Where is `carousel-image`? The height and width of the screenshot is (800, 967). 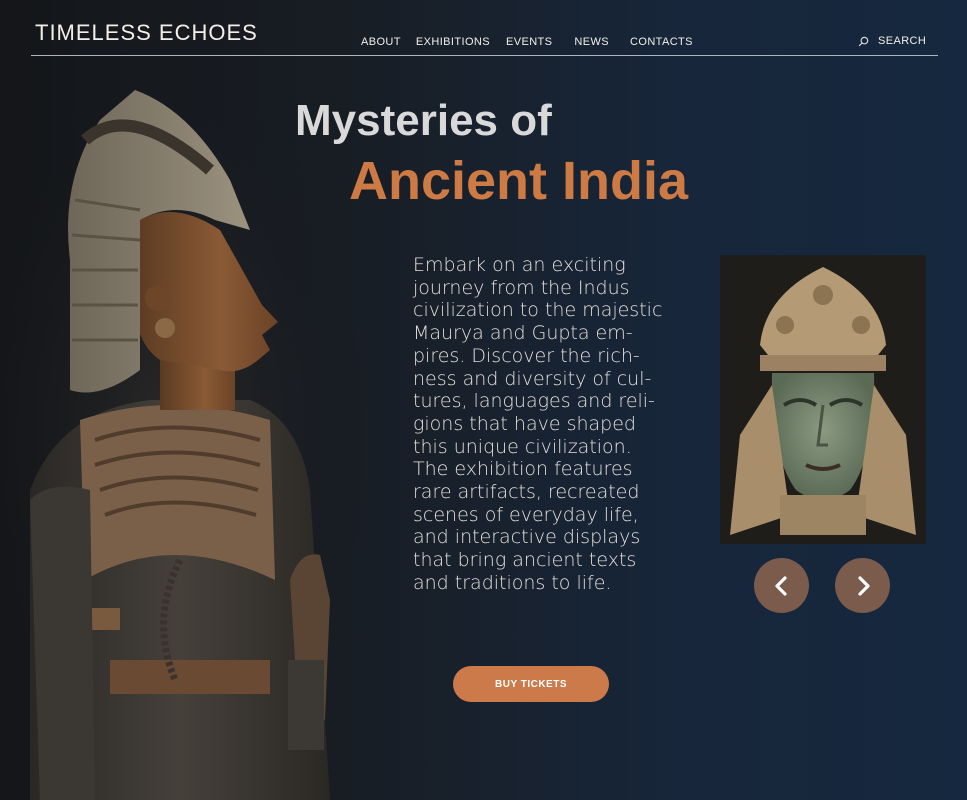
carousel-image is located at coordinates (823, 399).